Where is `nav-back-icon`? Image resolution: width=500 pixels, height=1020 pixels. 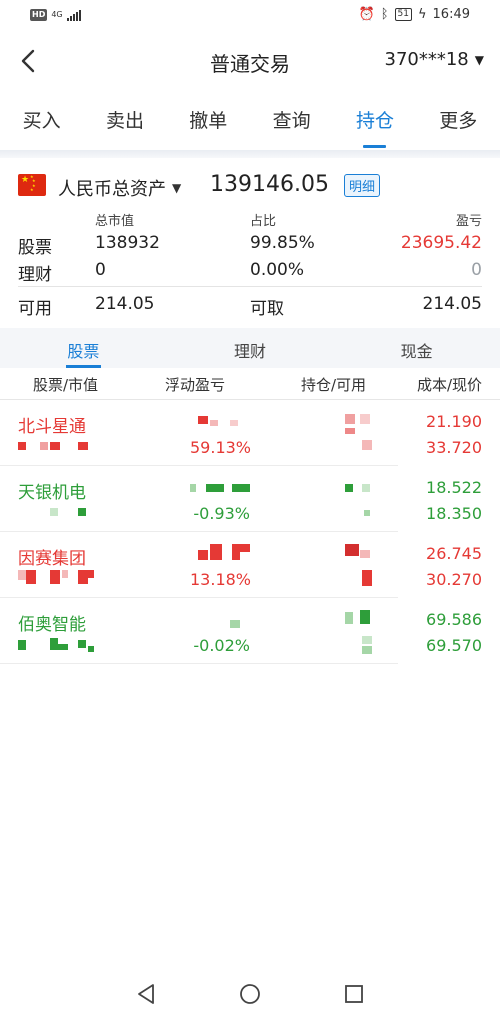 nav-back-icon is located at coordinates (146, 994).